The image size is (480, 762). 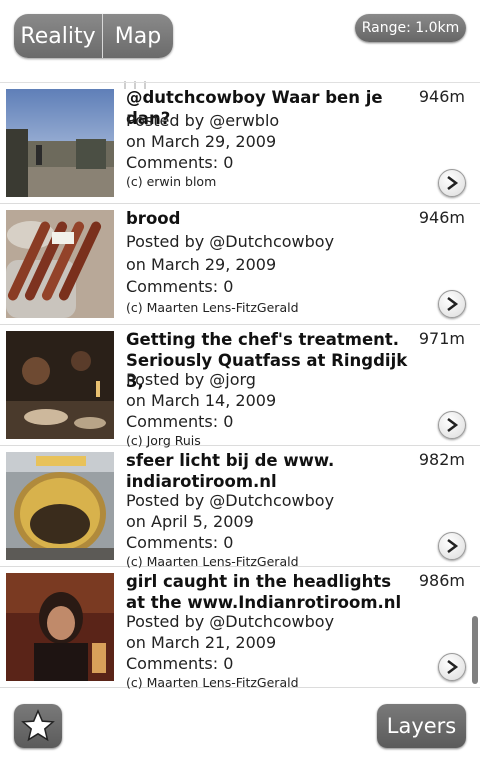 I want to click on item-distance: 971m, so click(x=441, y=338).